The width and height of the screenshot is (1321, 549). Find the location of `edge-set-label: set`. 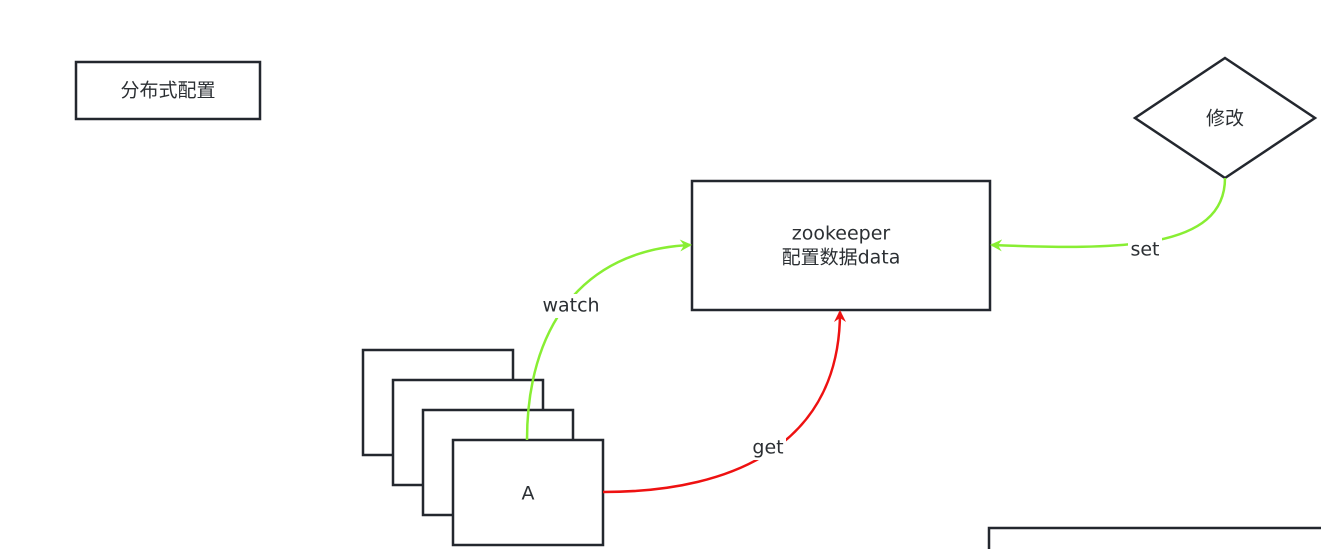

edge-set-label: set is located at coordinates (1144, 250).